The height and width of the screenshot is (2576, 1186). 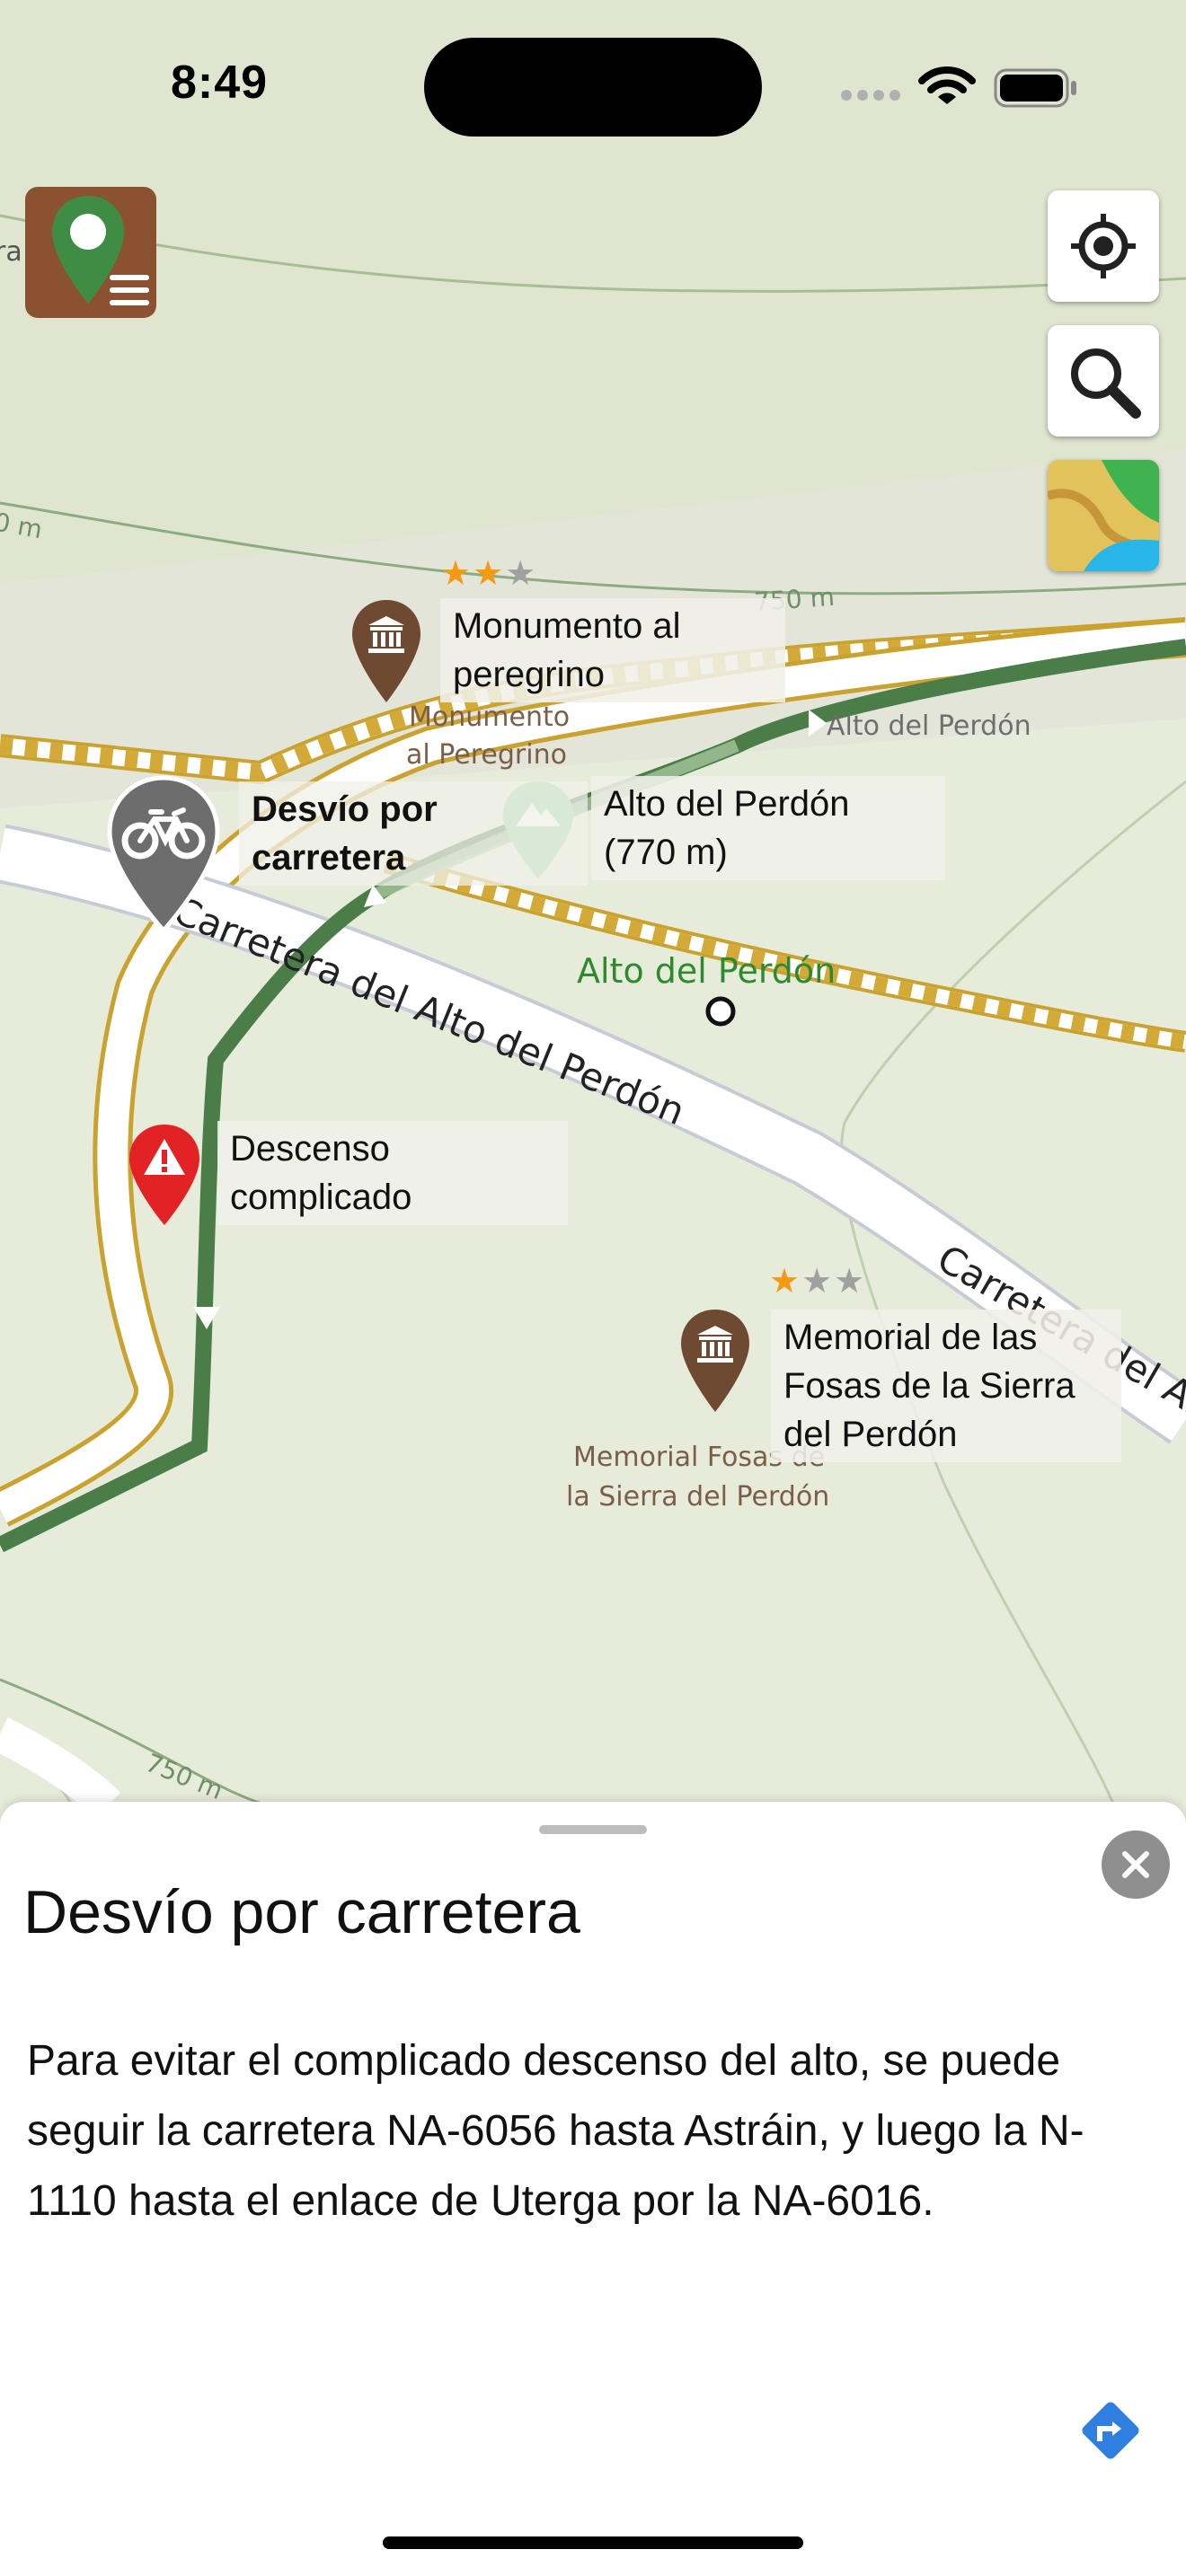 What do you see at coordinates (310, 1149) in the screenshot?
I see `poi-label-line: Descenso` at bounding box center [310, 1149].